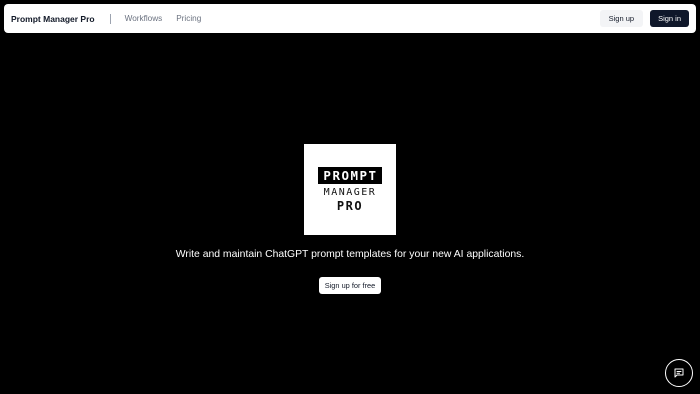 The height and width of the screenshot is (394, 700). What do you see at coordinates (669, 18) in the screenshot?
I see `sign-in-button: Sign in` at bounding box center [669, 18].